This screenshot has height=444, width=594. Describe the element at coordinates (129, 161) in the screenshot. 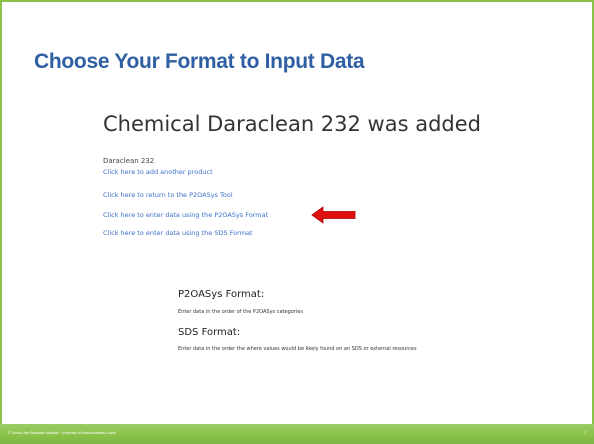

I see `product-name: Daraclean 232` at that location.